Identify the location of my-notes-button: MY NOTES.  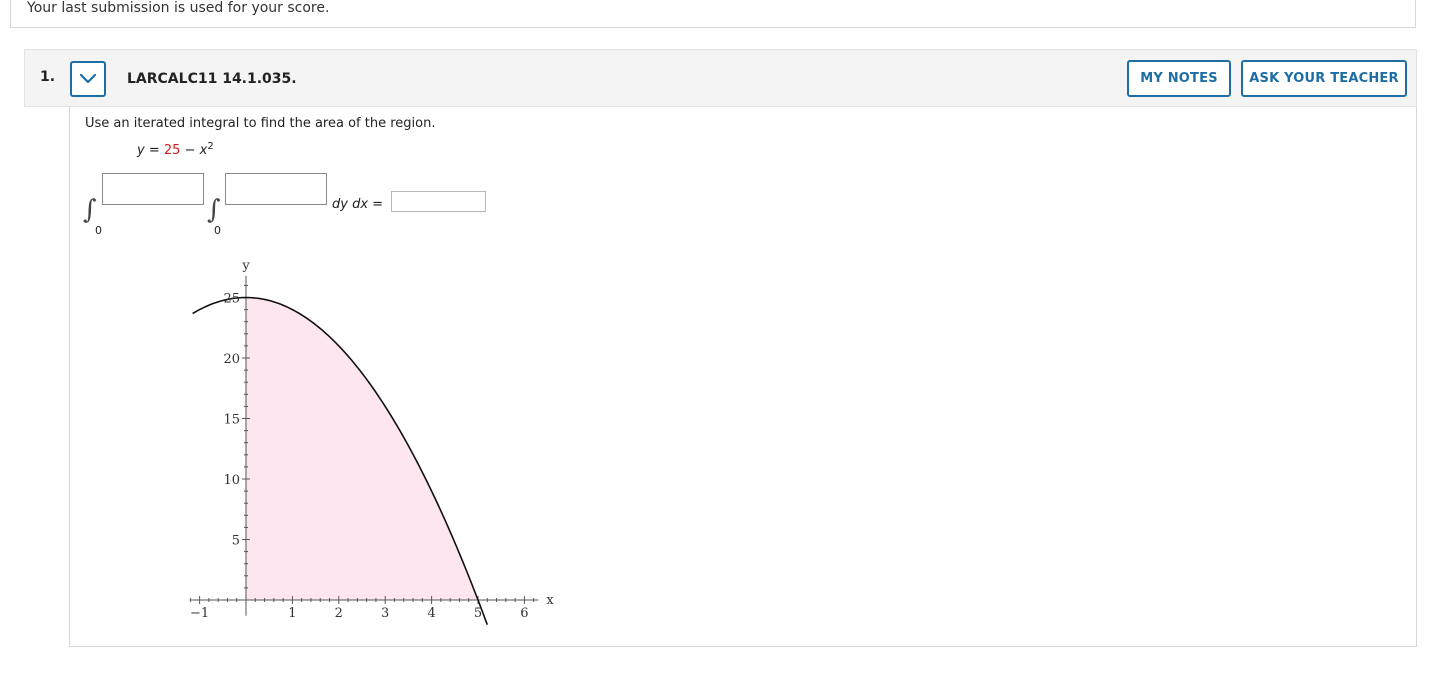
(1179, 78).